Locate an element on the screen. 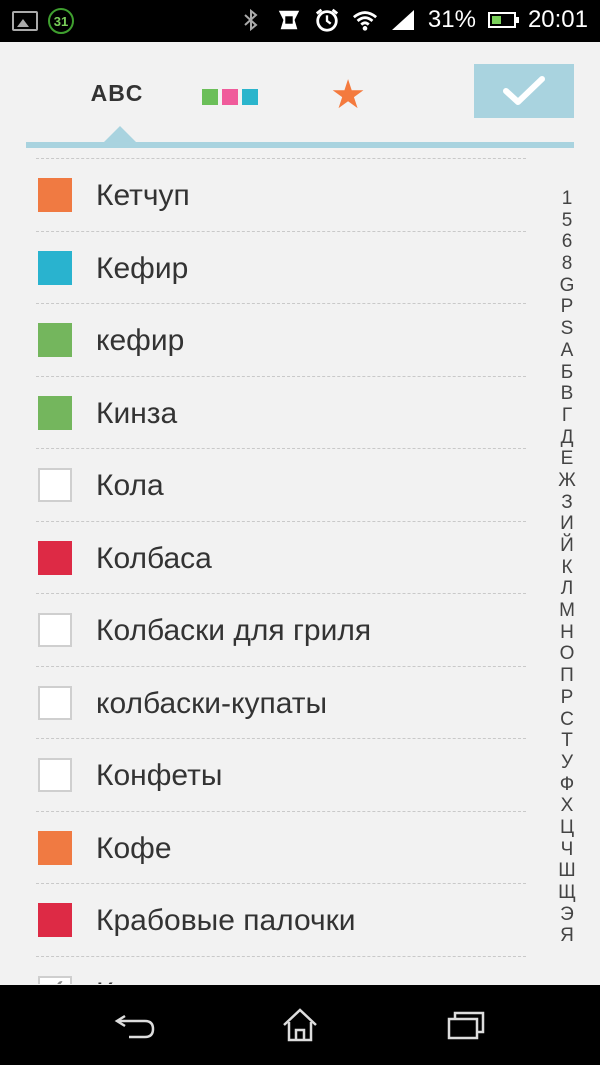 This screenshot has width=600, height=1065. index-letter: Р is located at coordinates (567, 698).